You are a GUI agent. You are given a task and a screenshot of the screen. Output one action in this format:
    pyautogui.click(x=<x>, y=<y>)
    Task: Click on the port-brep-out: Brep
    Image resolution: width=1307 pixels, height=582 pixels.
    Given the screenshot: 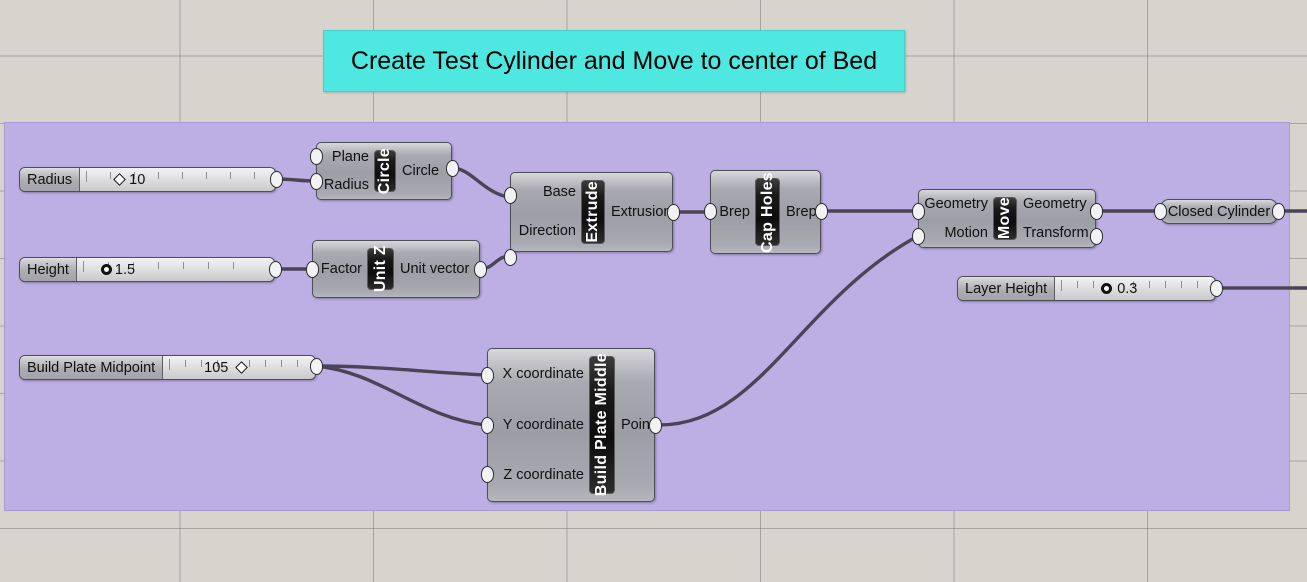 What is the action you would take?
    pyautogui.click(x=801, y=212)
    